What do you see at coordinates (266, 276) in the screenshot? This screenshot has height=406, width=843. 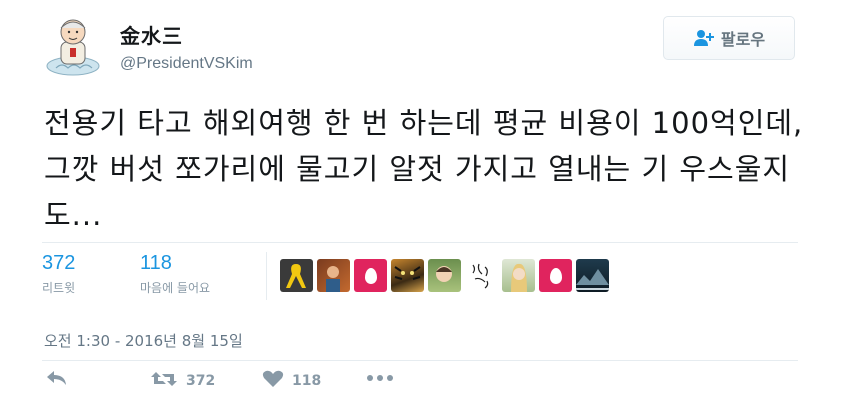 I see `stat-separator` at bounding box center [266, 276].